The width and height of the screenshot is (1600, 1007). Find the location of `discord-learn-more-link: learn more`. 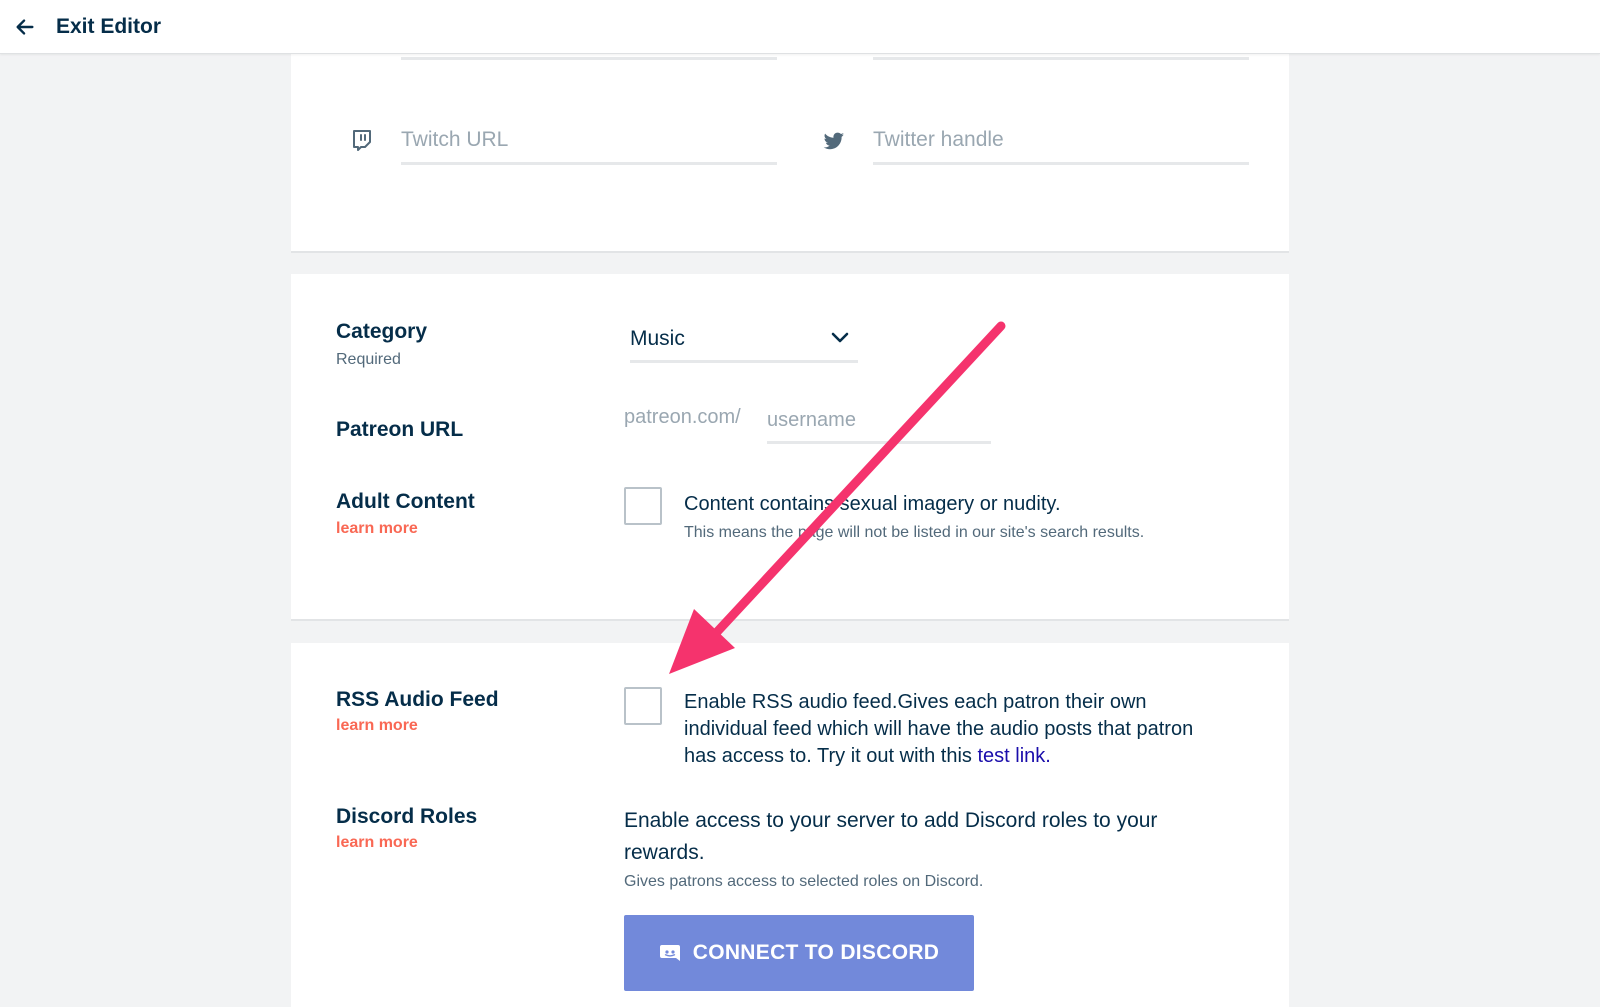

discord-learn-more-link: learn more is located at coordinates (377, 843).